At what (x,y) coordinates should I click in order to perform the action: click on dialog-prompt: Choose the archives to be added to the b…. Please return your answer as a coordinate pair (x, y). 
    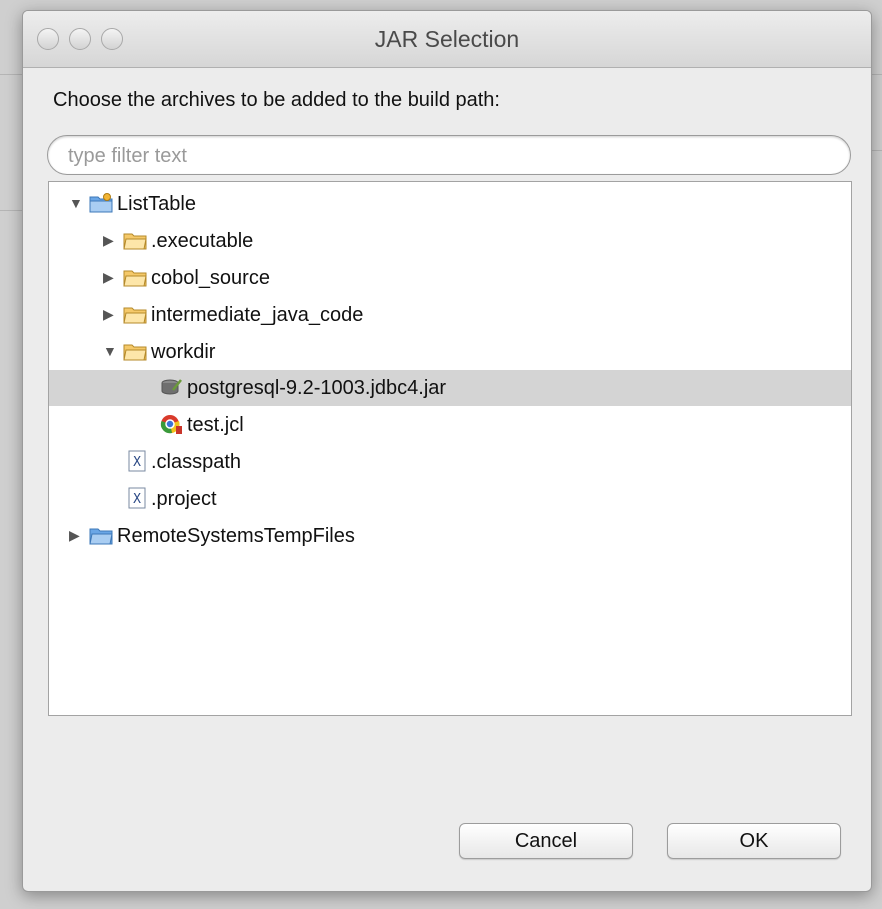
    Looking at the image, I should click on (276, 100).